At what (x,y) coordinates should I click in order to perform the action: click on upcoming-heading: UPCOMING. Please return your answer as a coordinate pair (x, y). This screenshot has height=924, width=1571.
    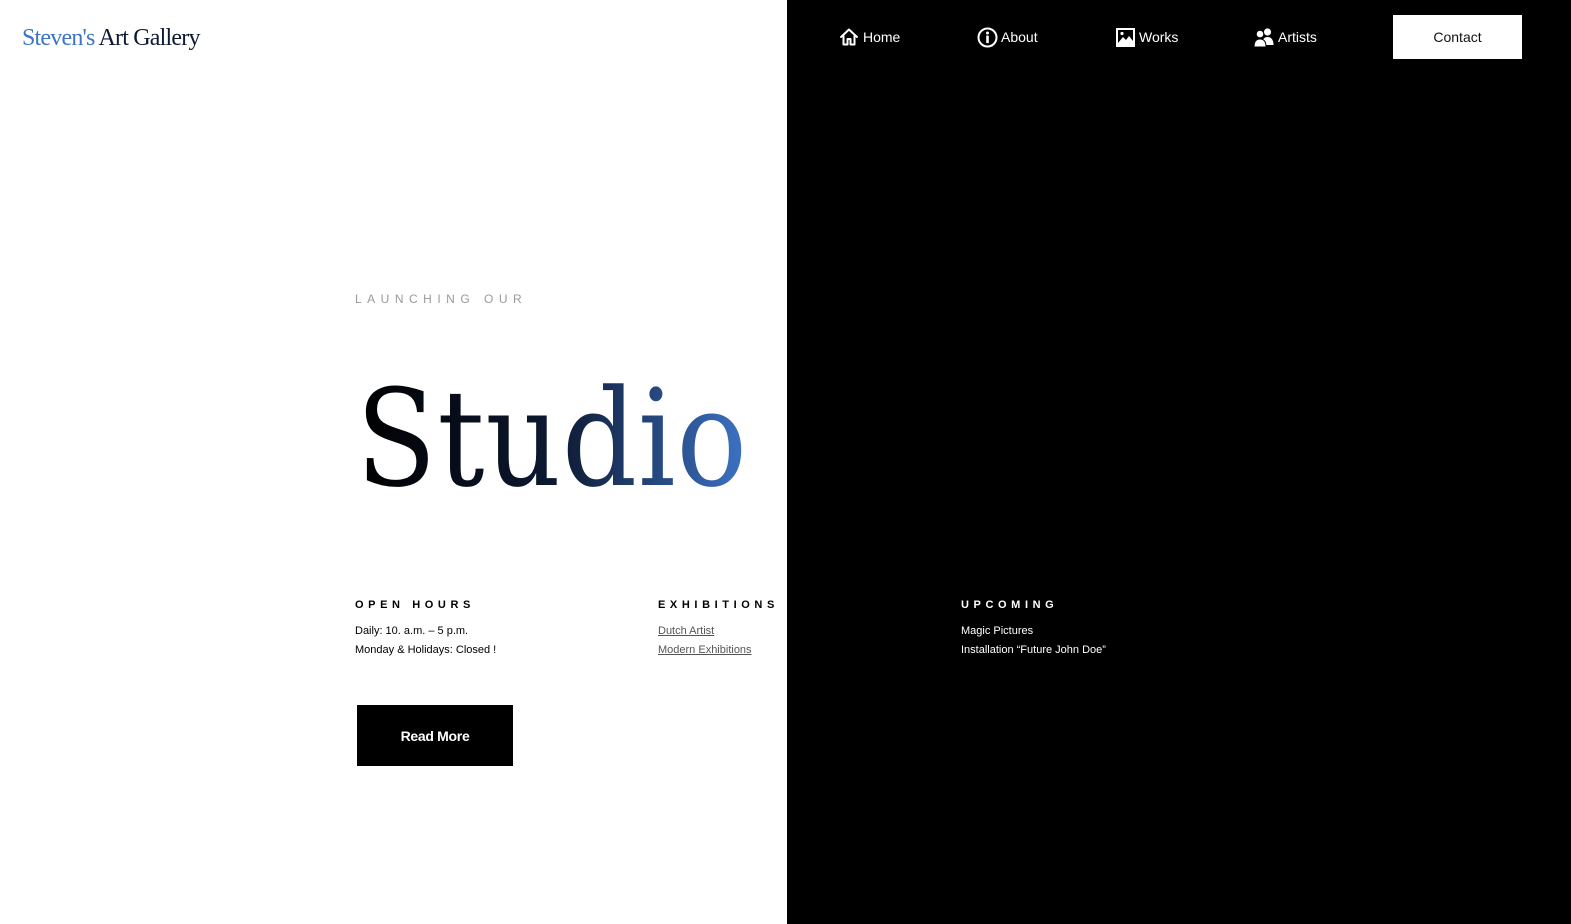
    Looking at the image, I should click on (1010, 605).